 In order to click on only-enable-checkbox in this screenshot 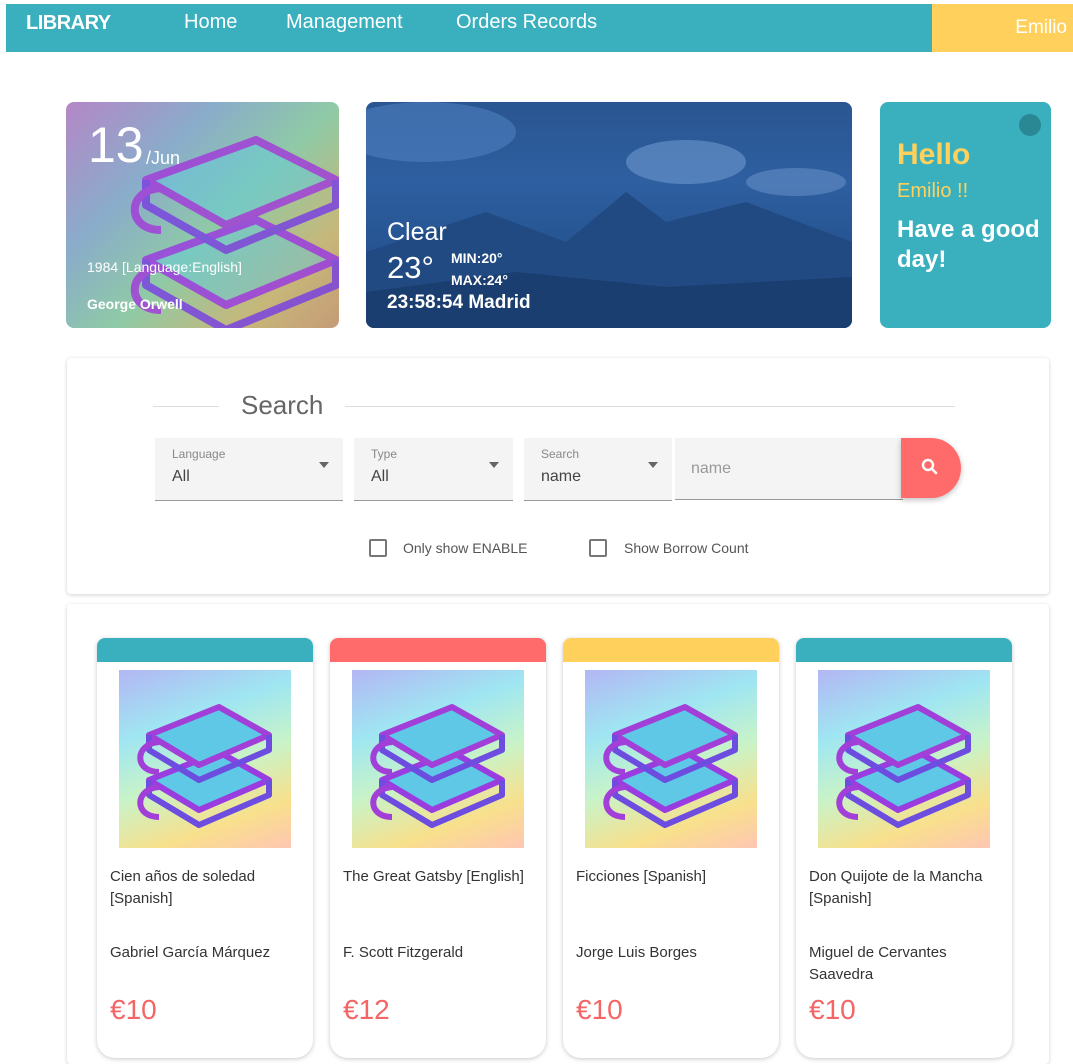, I will do `click(378, 548)`.